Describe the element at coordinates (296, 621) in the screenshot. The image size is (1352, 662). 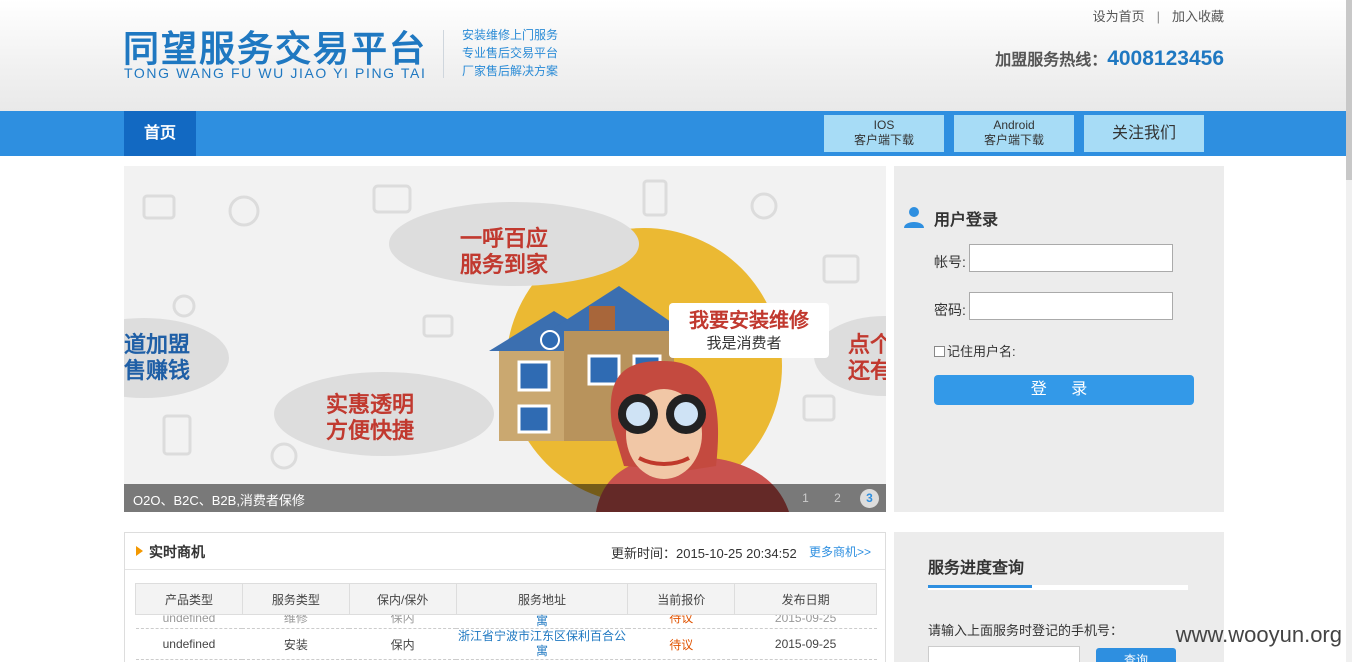
I see `cell-service: 维修` at that location.